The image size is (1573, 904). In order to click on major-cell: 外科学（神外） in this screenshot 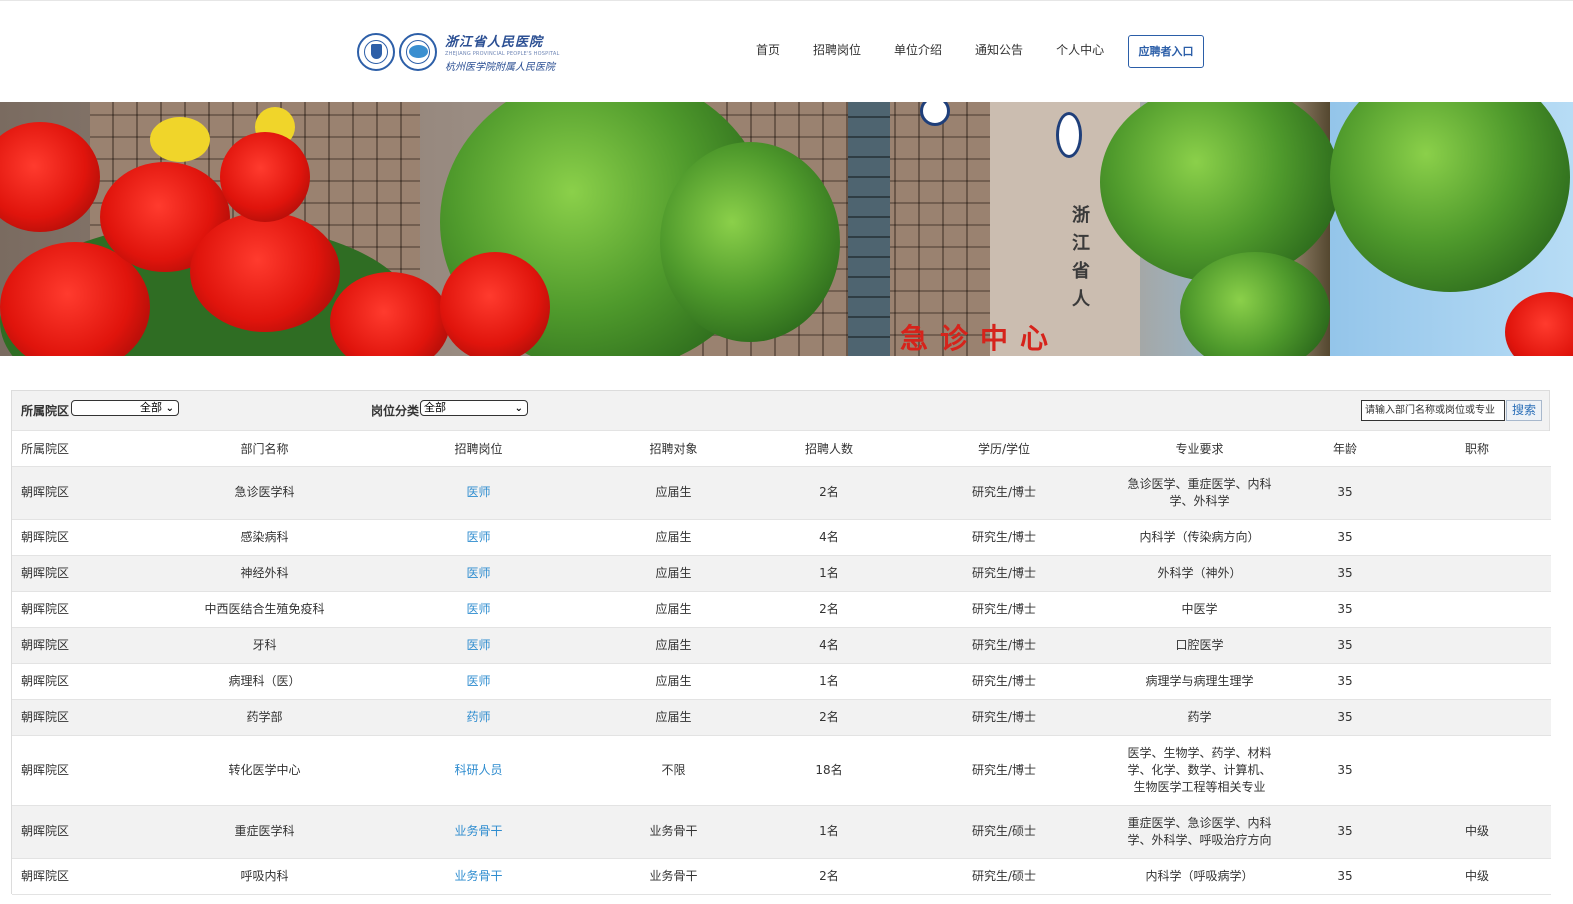, I will do `click(1199, 573)`.